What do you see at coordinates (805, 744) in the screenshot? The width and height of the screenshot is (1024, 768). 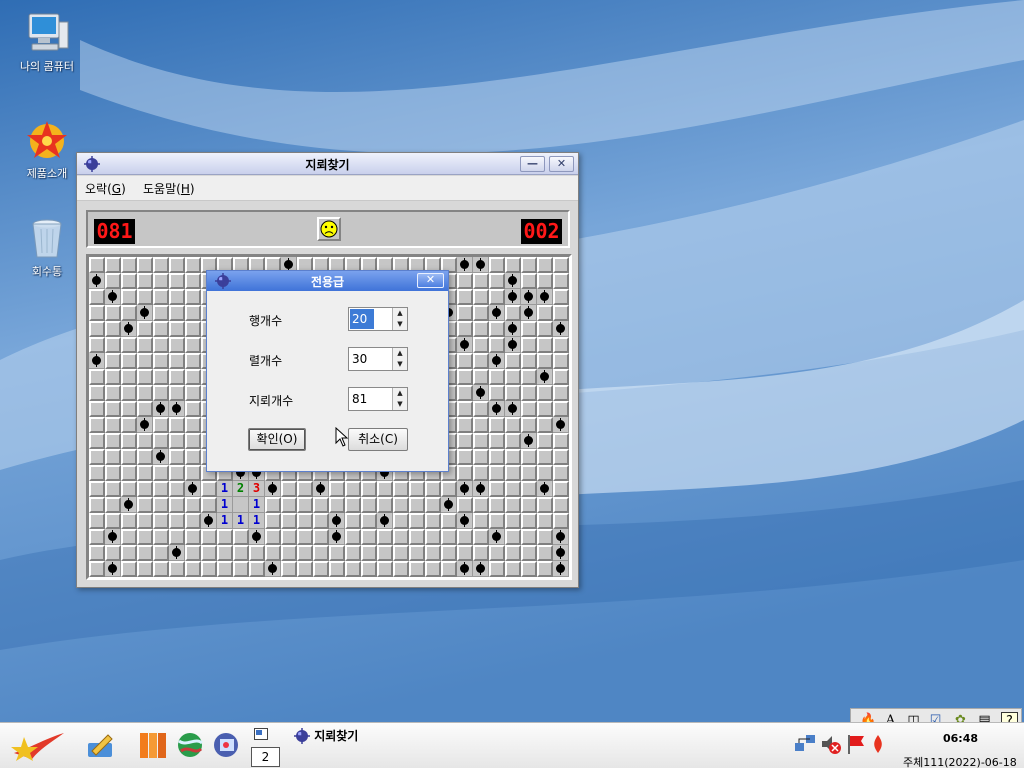 I see `network-icon` at bounding box center [805, 744].